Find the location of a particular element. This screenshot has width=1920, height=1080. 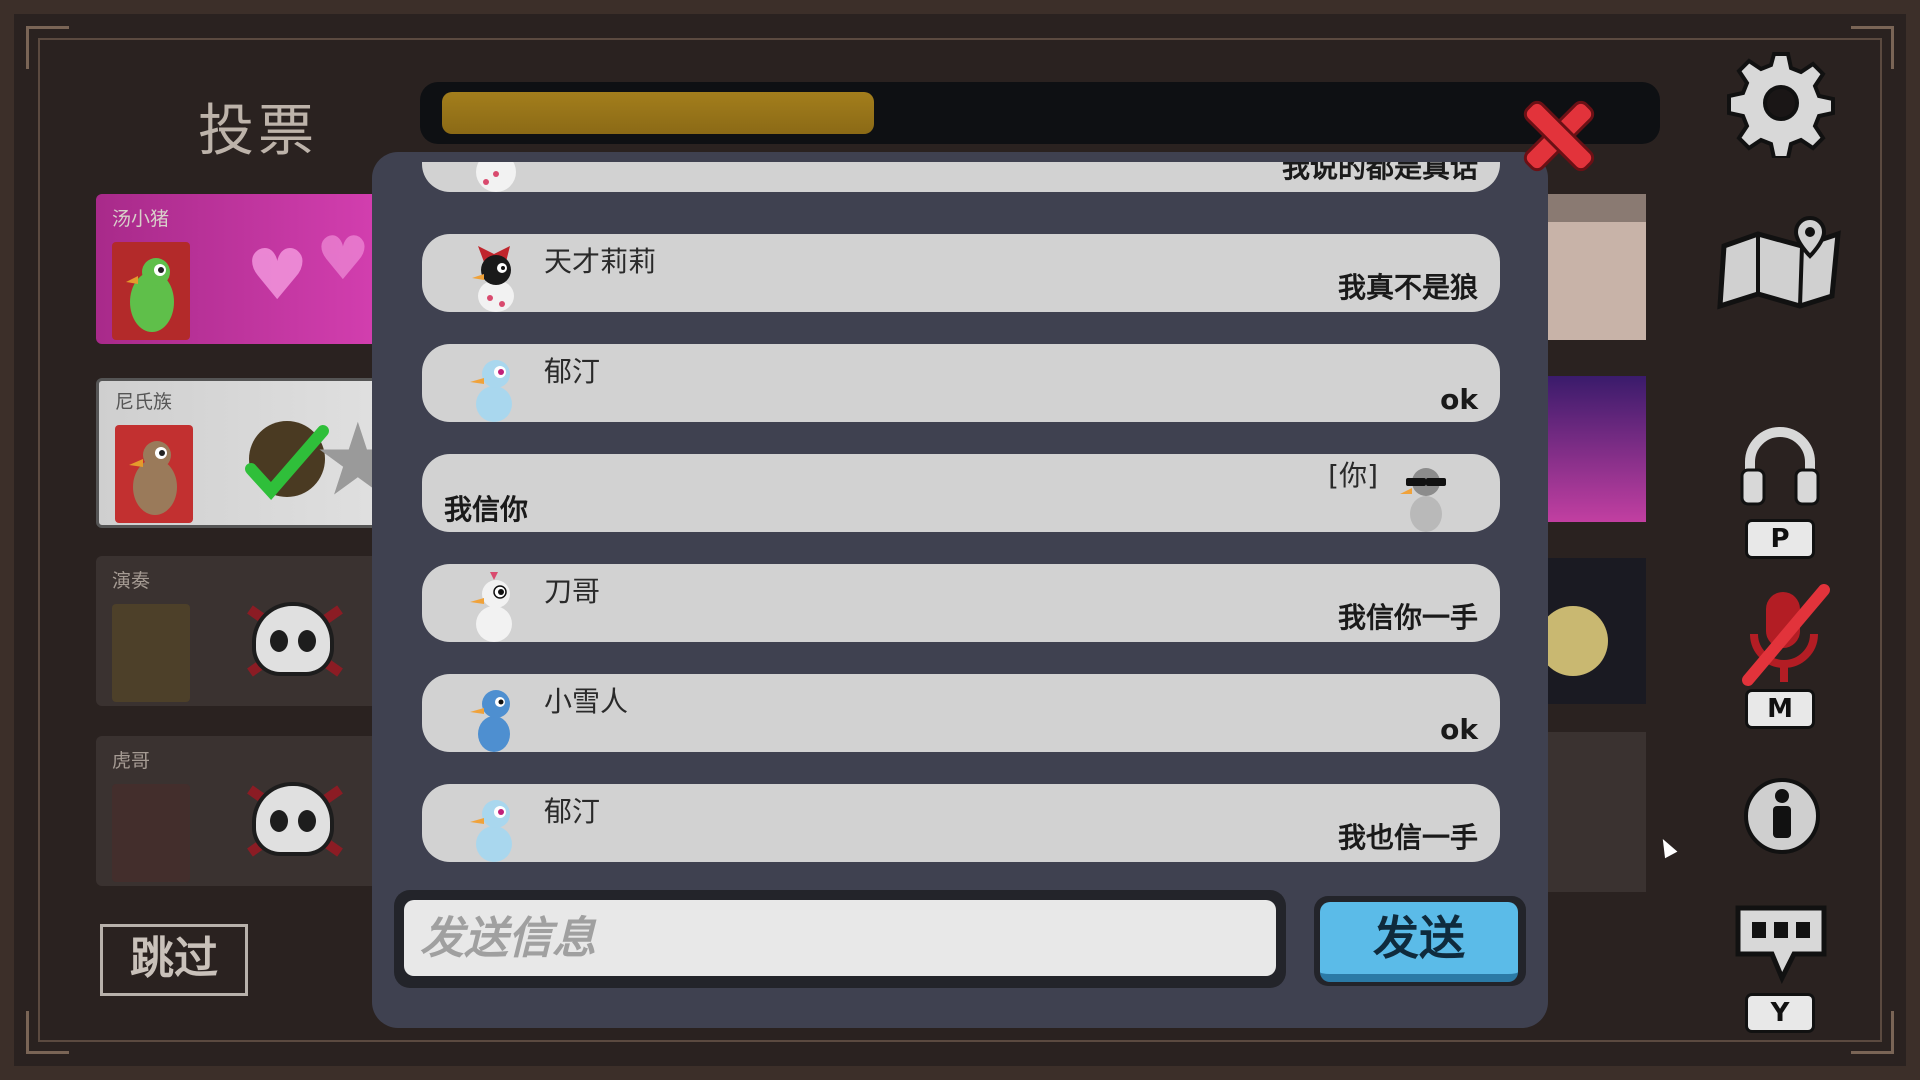

player-name: 汤小猪 is located at coordinates (141, 219).